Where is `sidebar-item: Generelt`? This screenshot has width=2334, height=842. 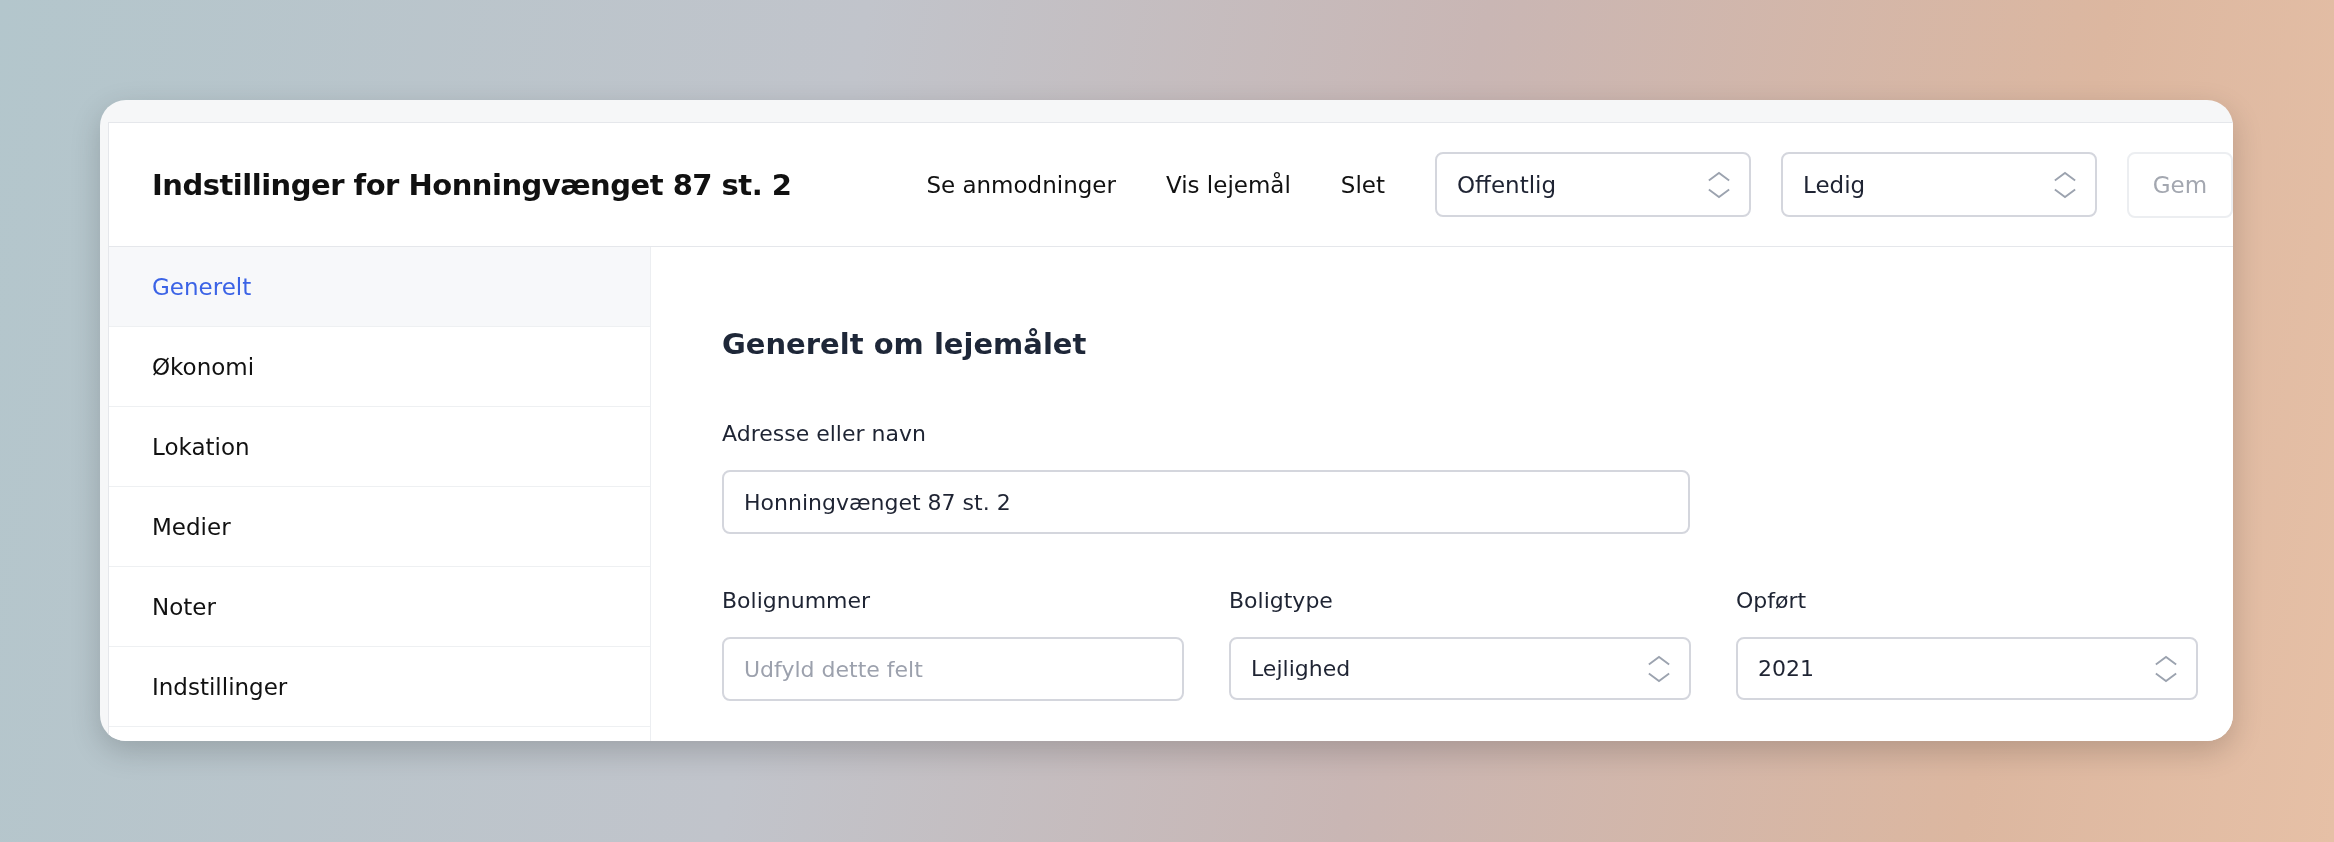 sidebar-item: Generelt is located at coordinates (379, 287).